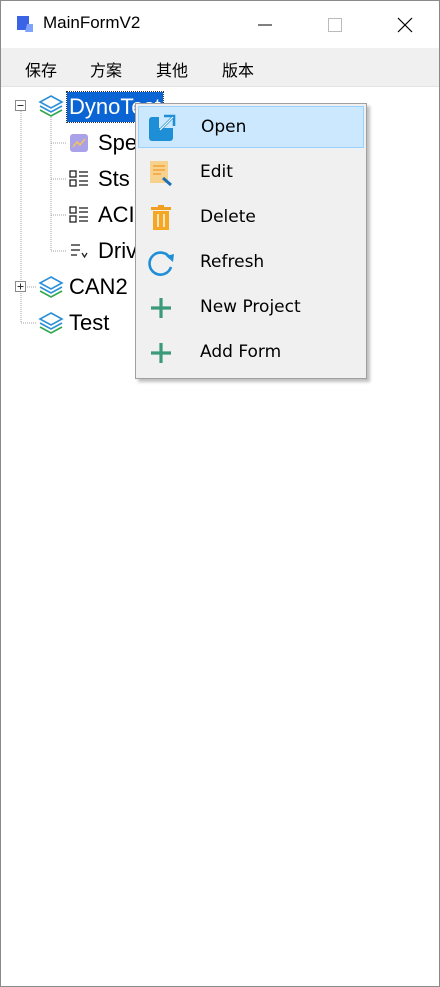 Image resolution: width=440 pixels, height=987 pixels. What do you see at coordinates (41, 69) in the screenshot?
I see `menu-save: 保存` at bounding box center [41, 69].